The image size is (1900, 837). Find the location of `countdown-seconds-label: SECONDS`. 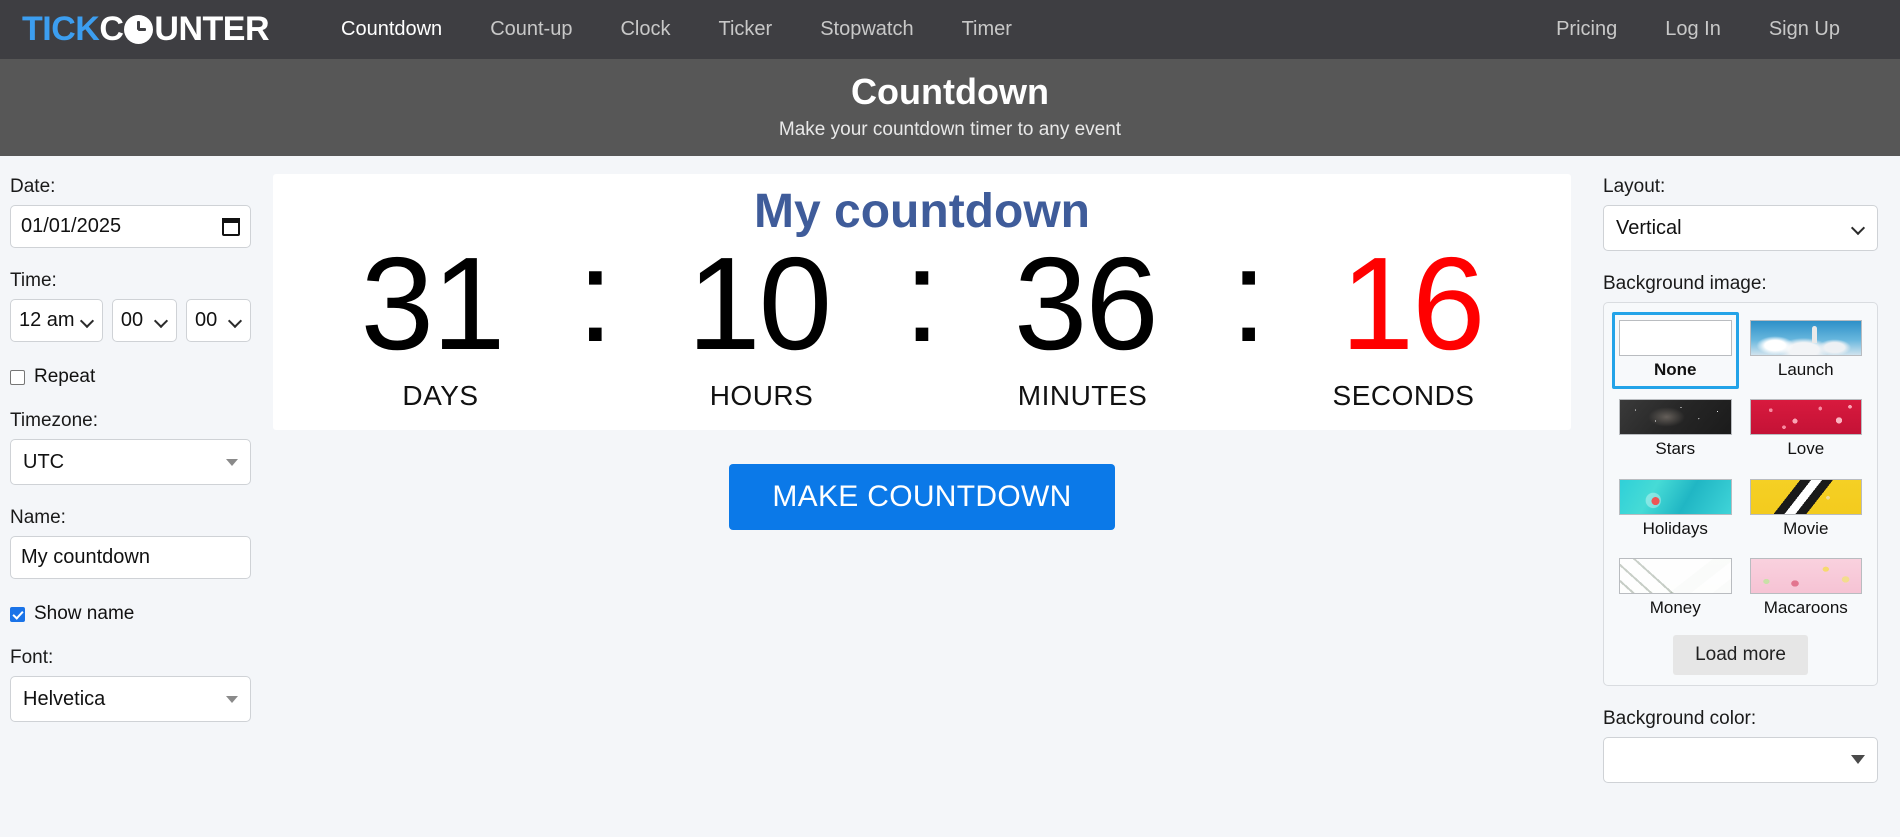

countdown-seconds-label: SECONDS is located at coordinates (1403, 396).